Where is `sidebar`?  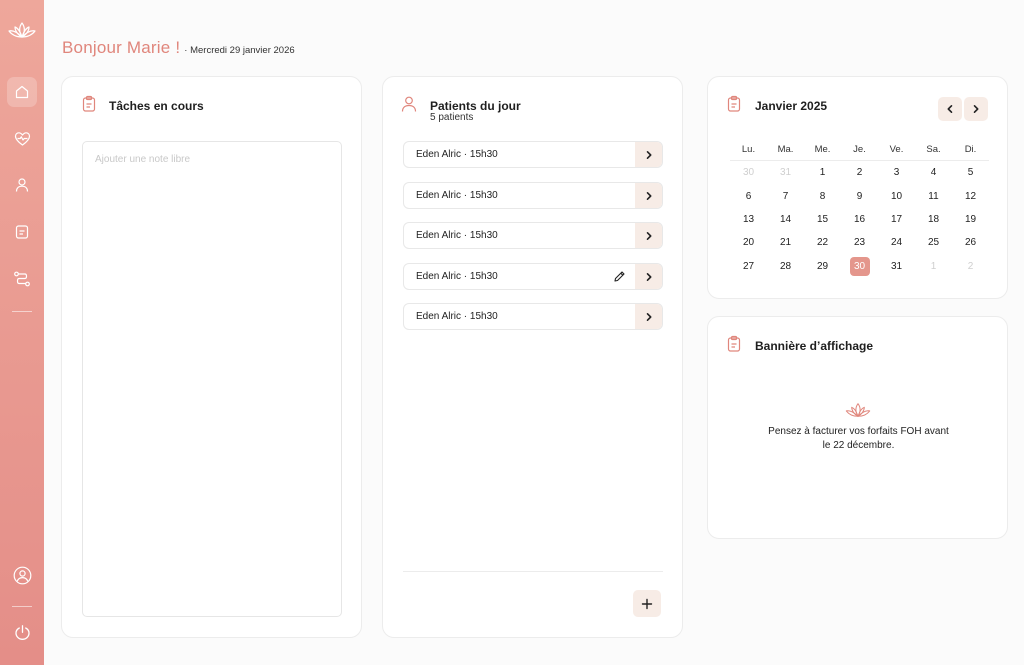 sidebar is located at coordinates (22, 332).